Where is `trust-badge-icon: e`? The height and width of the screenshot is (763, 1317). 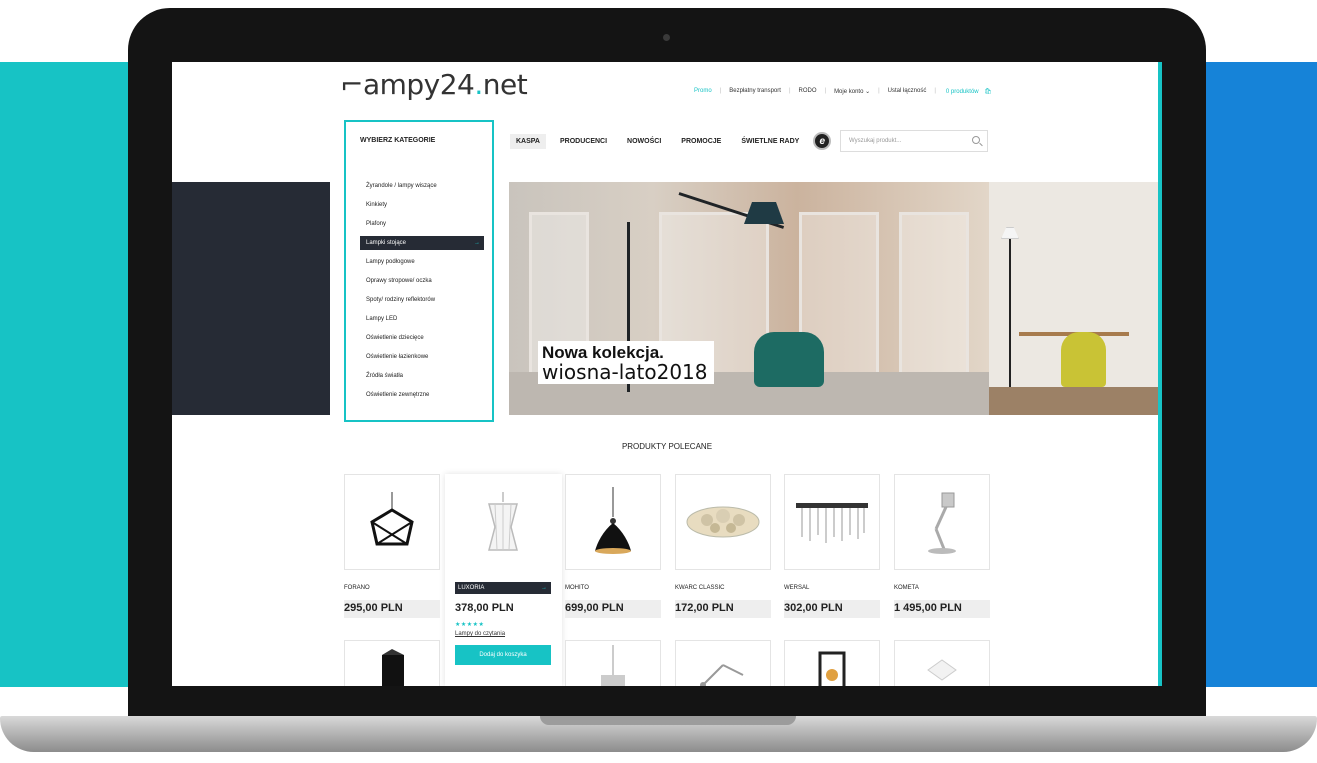 trust-badge-icon: e is located at coordinates (822, 141).